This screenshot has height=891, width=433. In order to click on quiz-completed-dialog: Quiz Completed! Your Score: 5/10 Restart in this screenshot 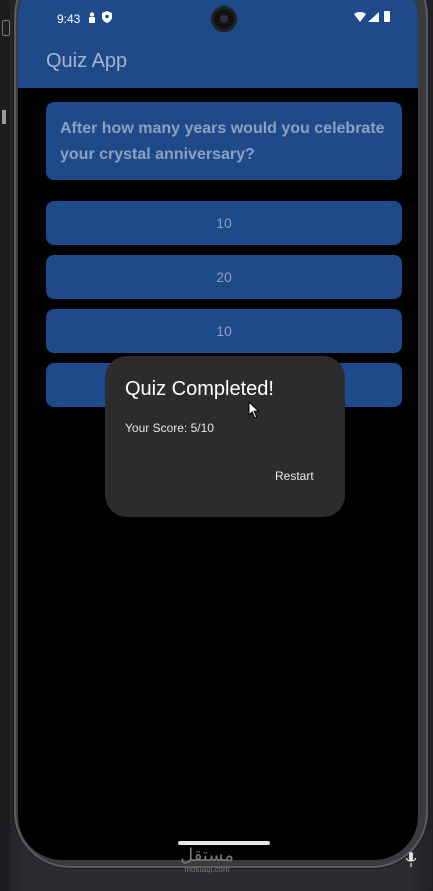, I will do `click(225, 436)`.